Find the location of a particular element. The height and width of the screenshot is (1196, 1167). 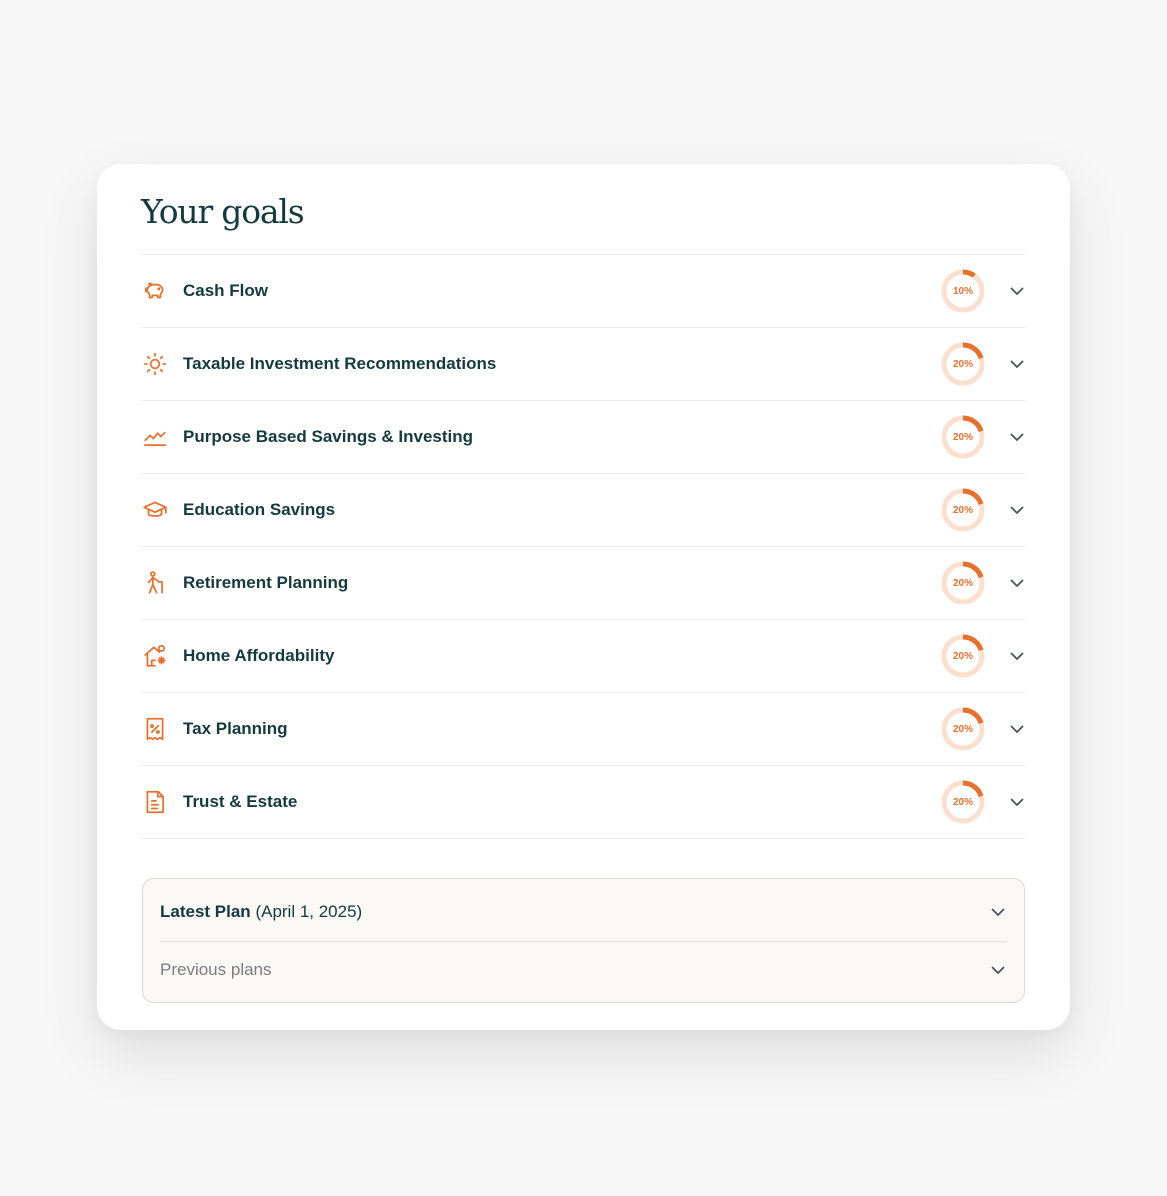

goal-label: Home Affordability is located at coordinates (259, 655).